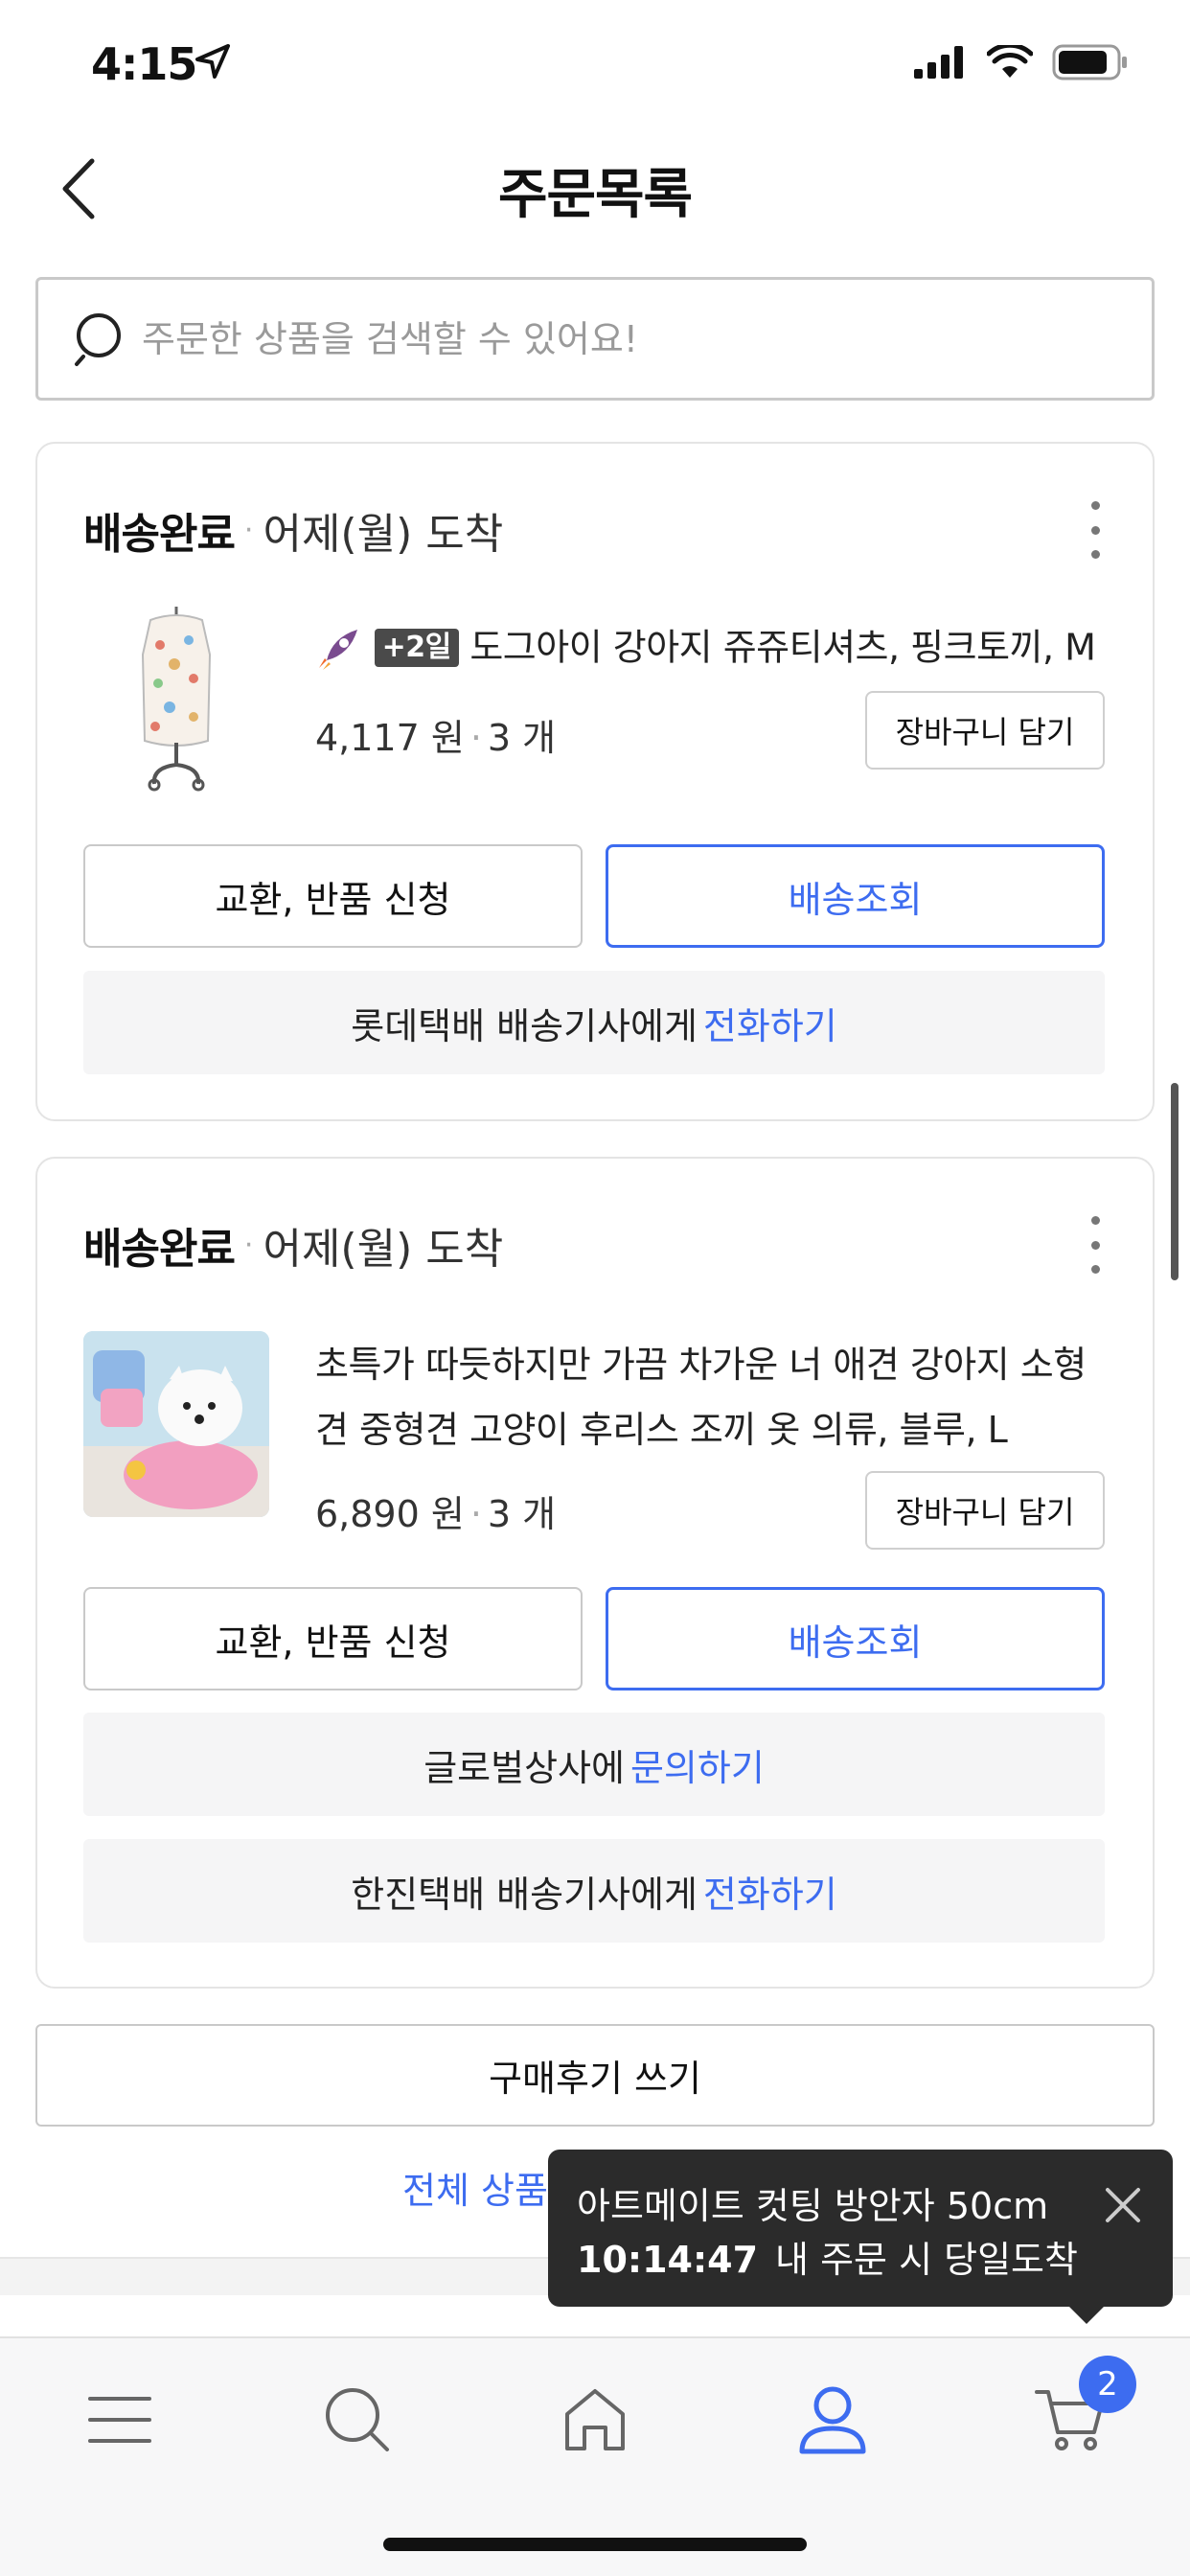 The height and width of the screenshot is (2576, 1190). I want to click on user-icon, so click(833, 2420).